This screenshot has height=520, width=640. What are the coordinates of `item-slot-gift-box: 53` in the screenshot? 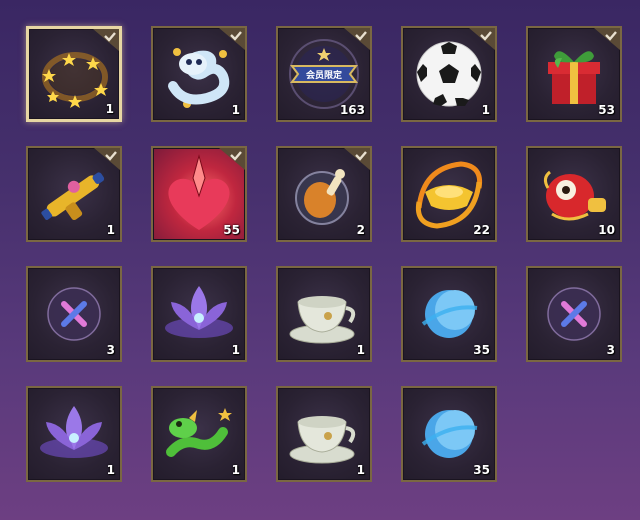 It's located at (574, 74).